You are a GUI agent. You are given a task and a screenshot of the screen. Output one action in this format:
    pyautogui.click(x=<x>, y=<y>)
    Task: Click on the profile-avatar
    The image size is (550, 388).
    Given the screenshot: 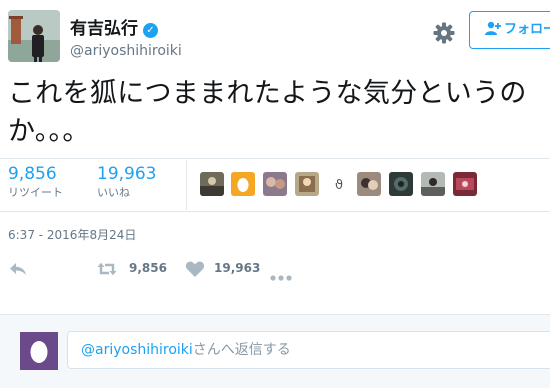 What is the action you would take?
    pyautogui.click(x=34, y=36)
    